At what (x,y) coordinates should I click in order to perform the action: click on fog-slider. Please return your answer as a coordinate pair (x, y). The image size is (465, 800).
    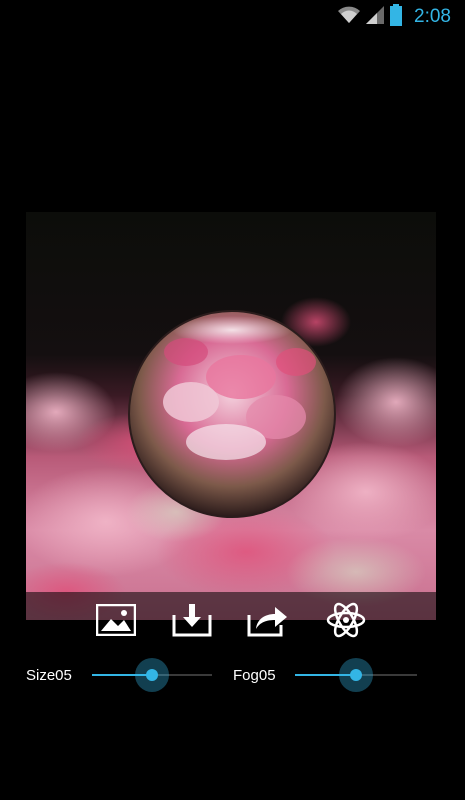
    Looking at the image, I should click on (356, 675).